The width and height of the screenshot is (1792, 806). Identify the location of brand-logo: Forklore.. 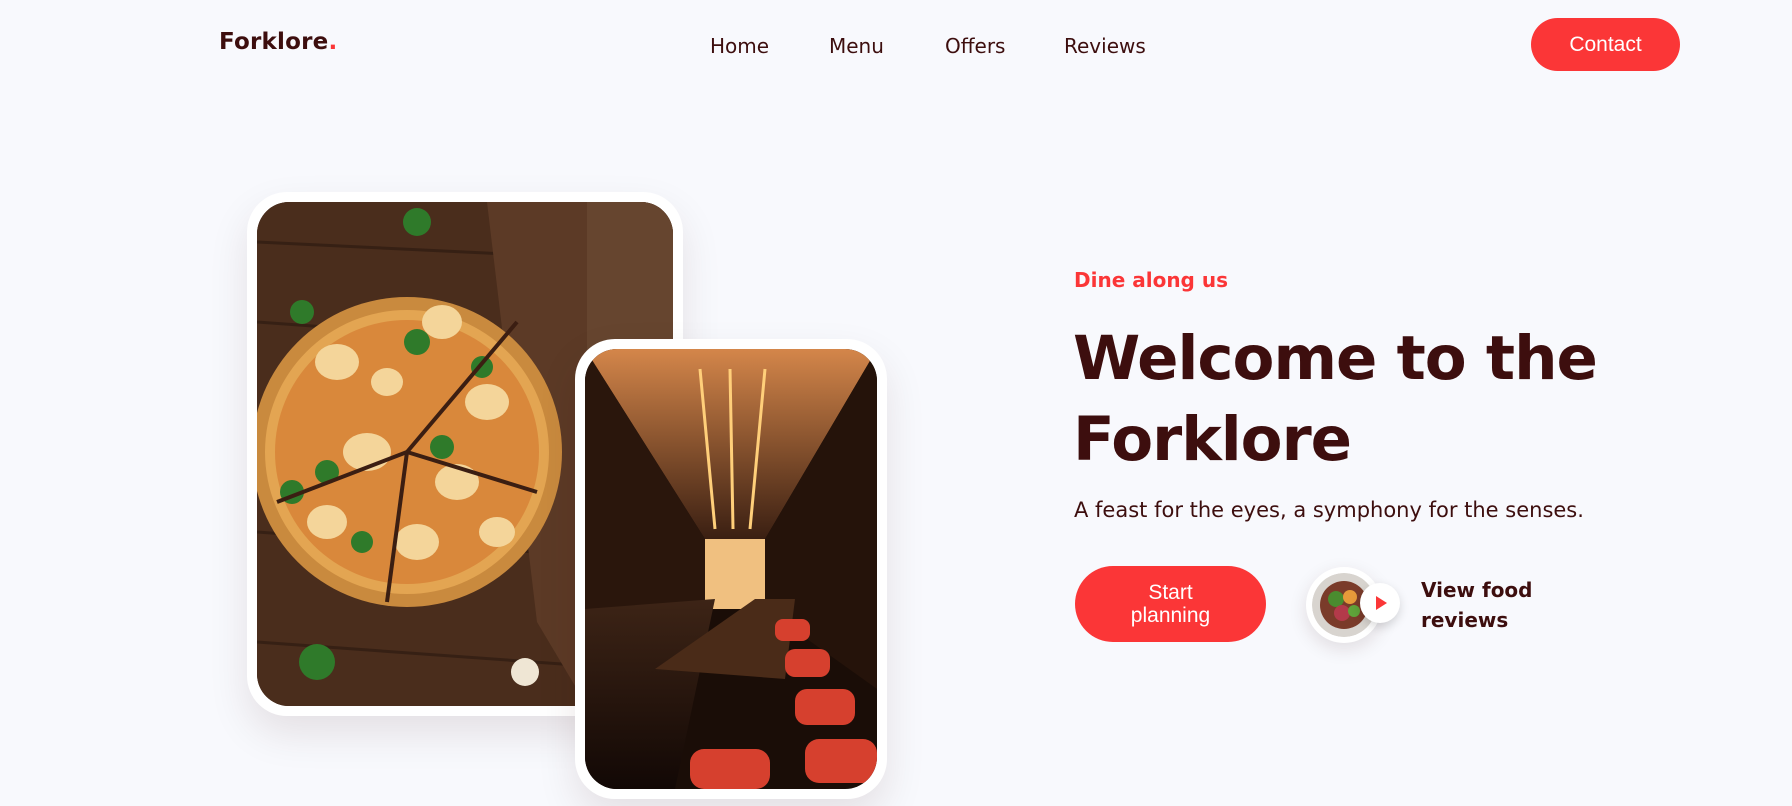
(278, 42).